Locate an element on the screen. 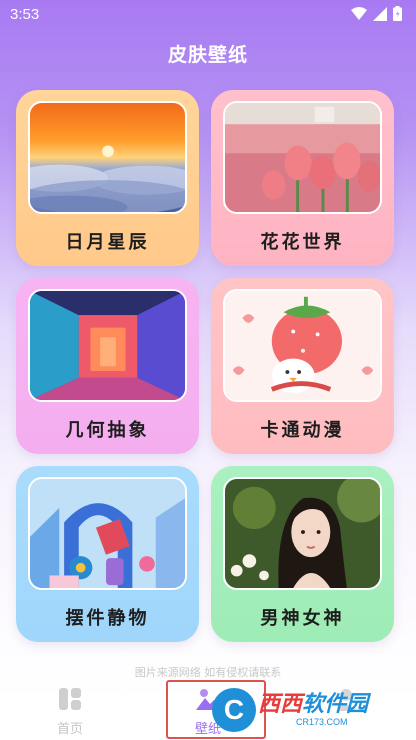  wifi-icon is located at coordinates (359, 13).